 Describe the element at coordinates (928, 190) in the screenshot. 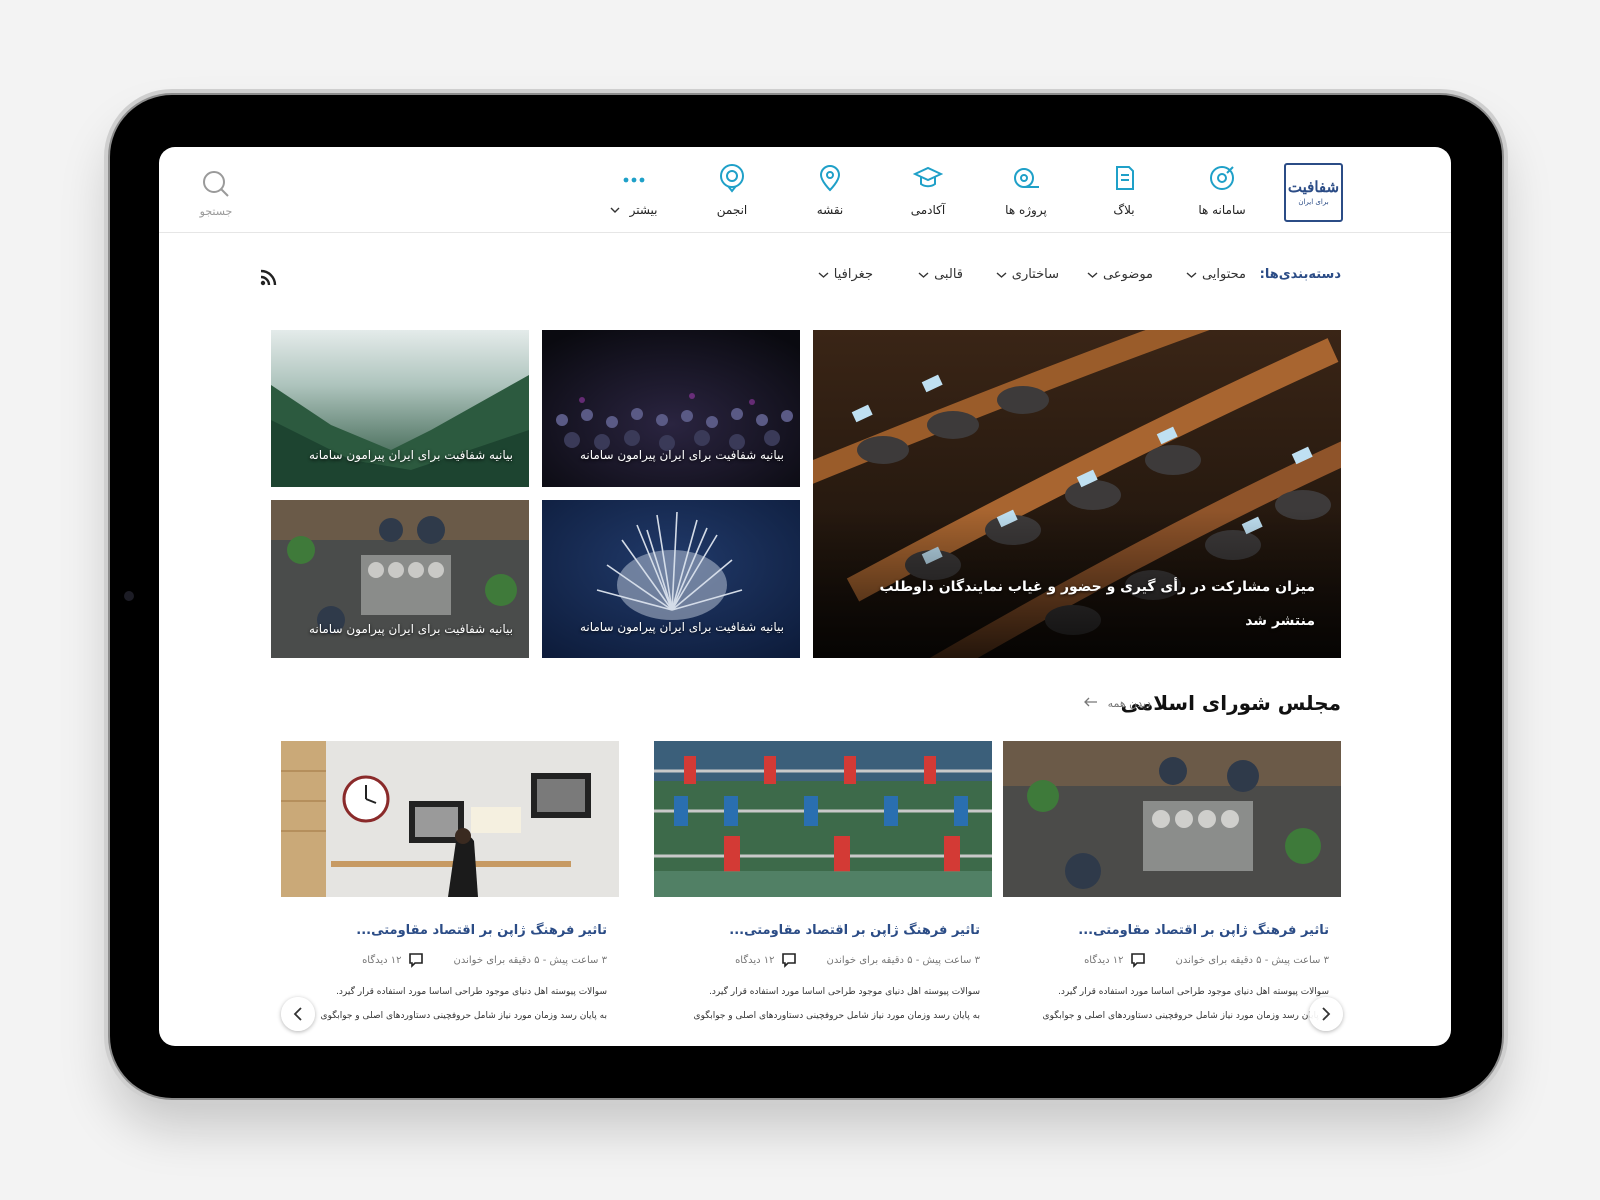

I see `nav-item-academy: آکادمی` at that location.